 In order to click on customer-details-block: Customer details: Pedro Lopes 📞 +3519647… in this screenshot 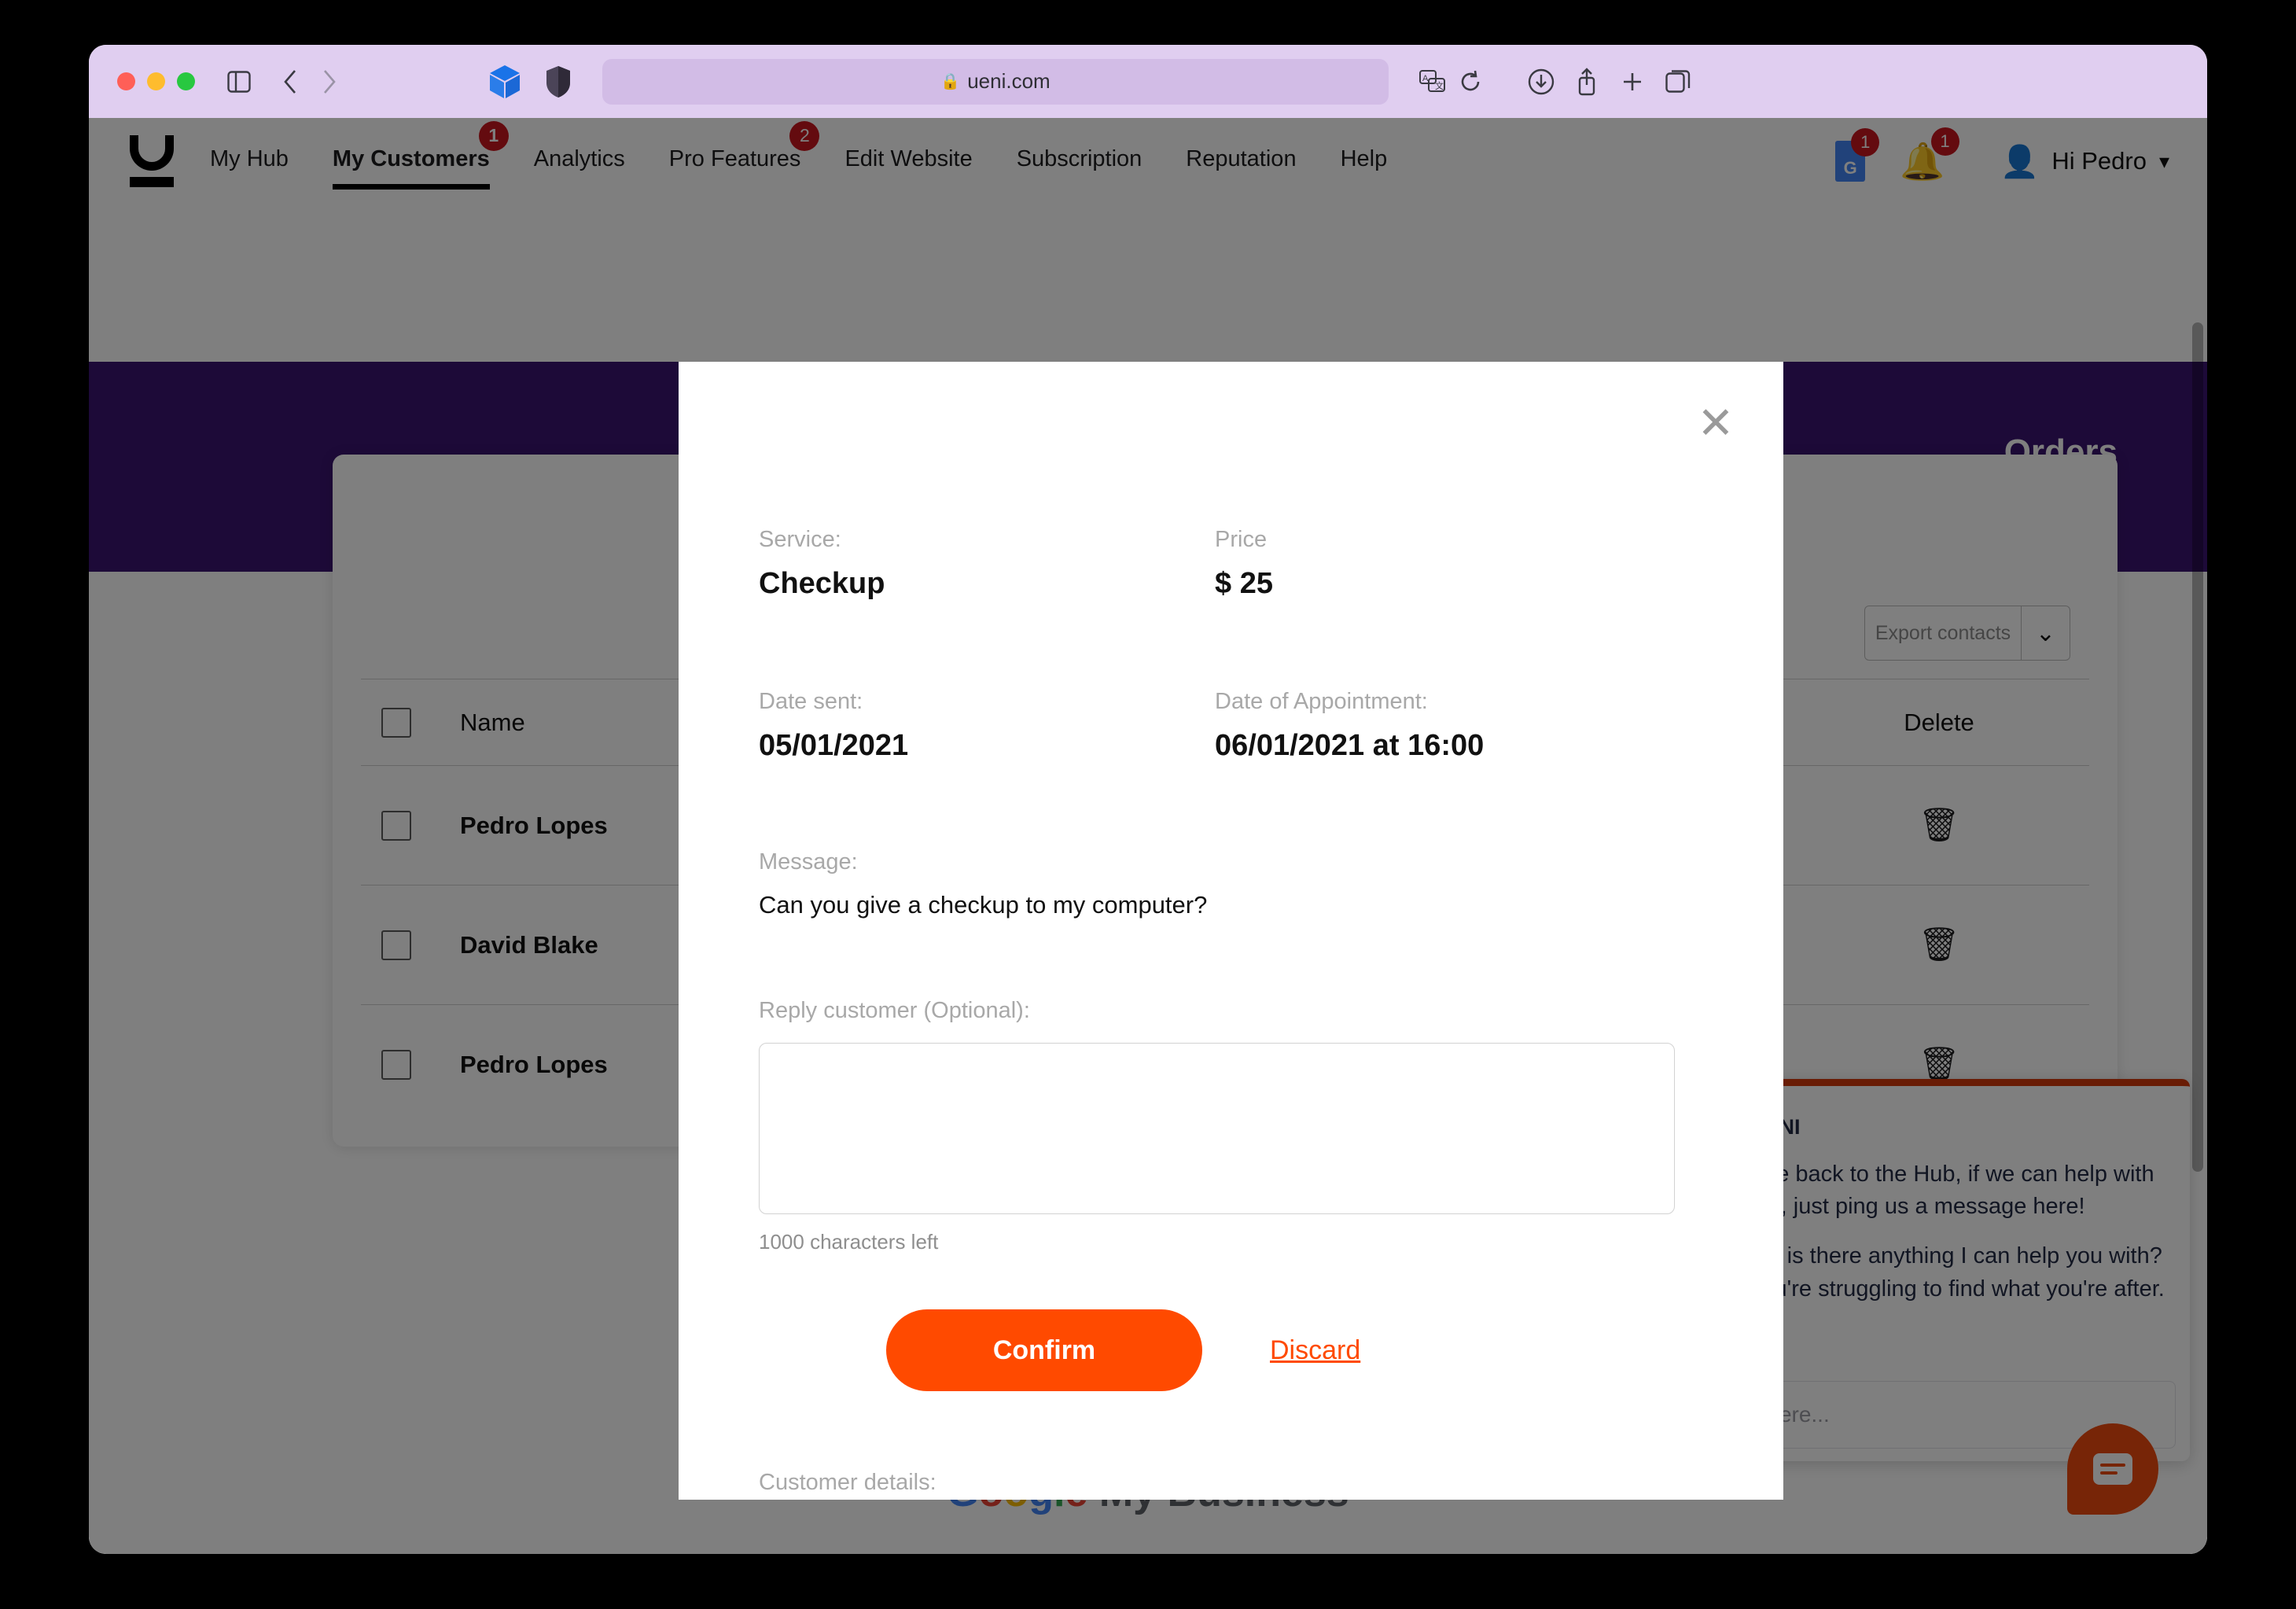, I will do `click(1223, 1485)`.